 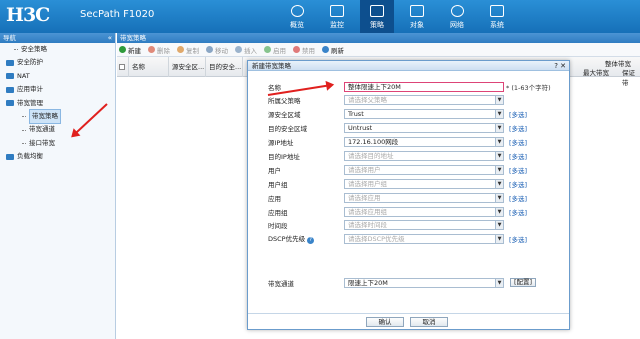 What do you see at coordinates (337, 25) in the screenshot?
I see `nav-label: 监控` at bounding box center [337, 25].